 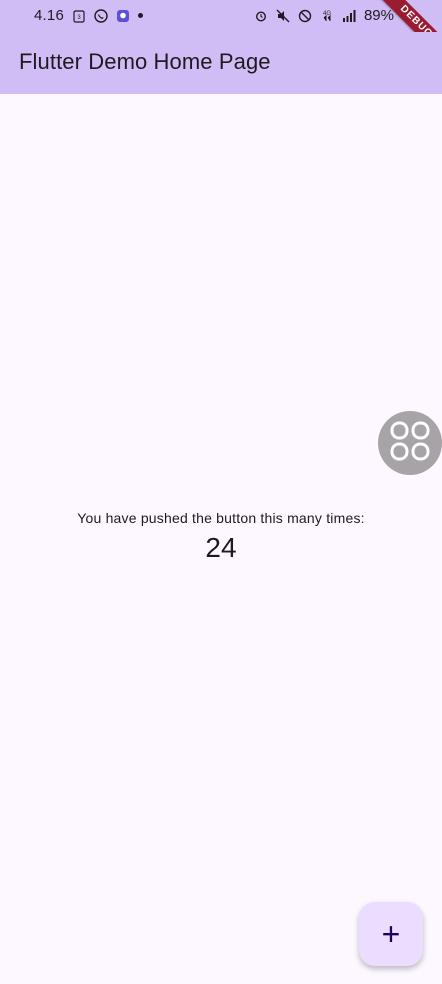 I want to click on calendar-notification-icon: 3, so click(x=79, y=16).